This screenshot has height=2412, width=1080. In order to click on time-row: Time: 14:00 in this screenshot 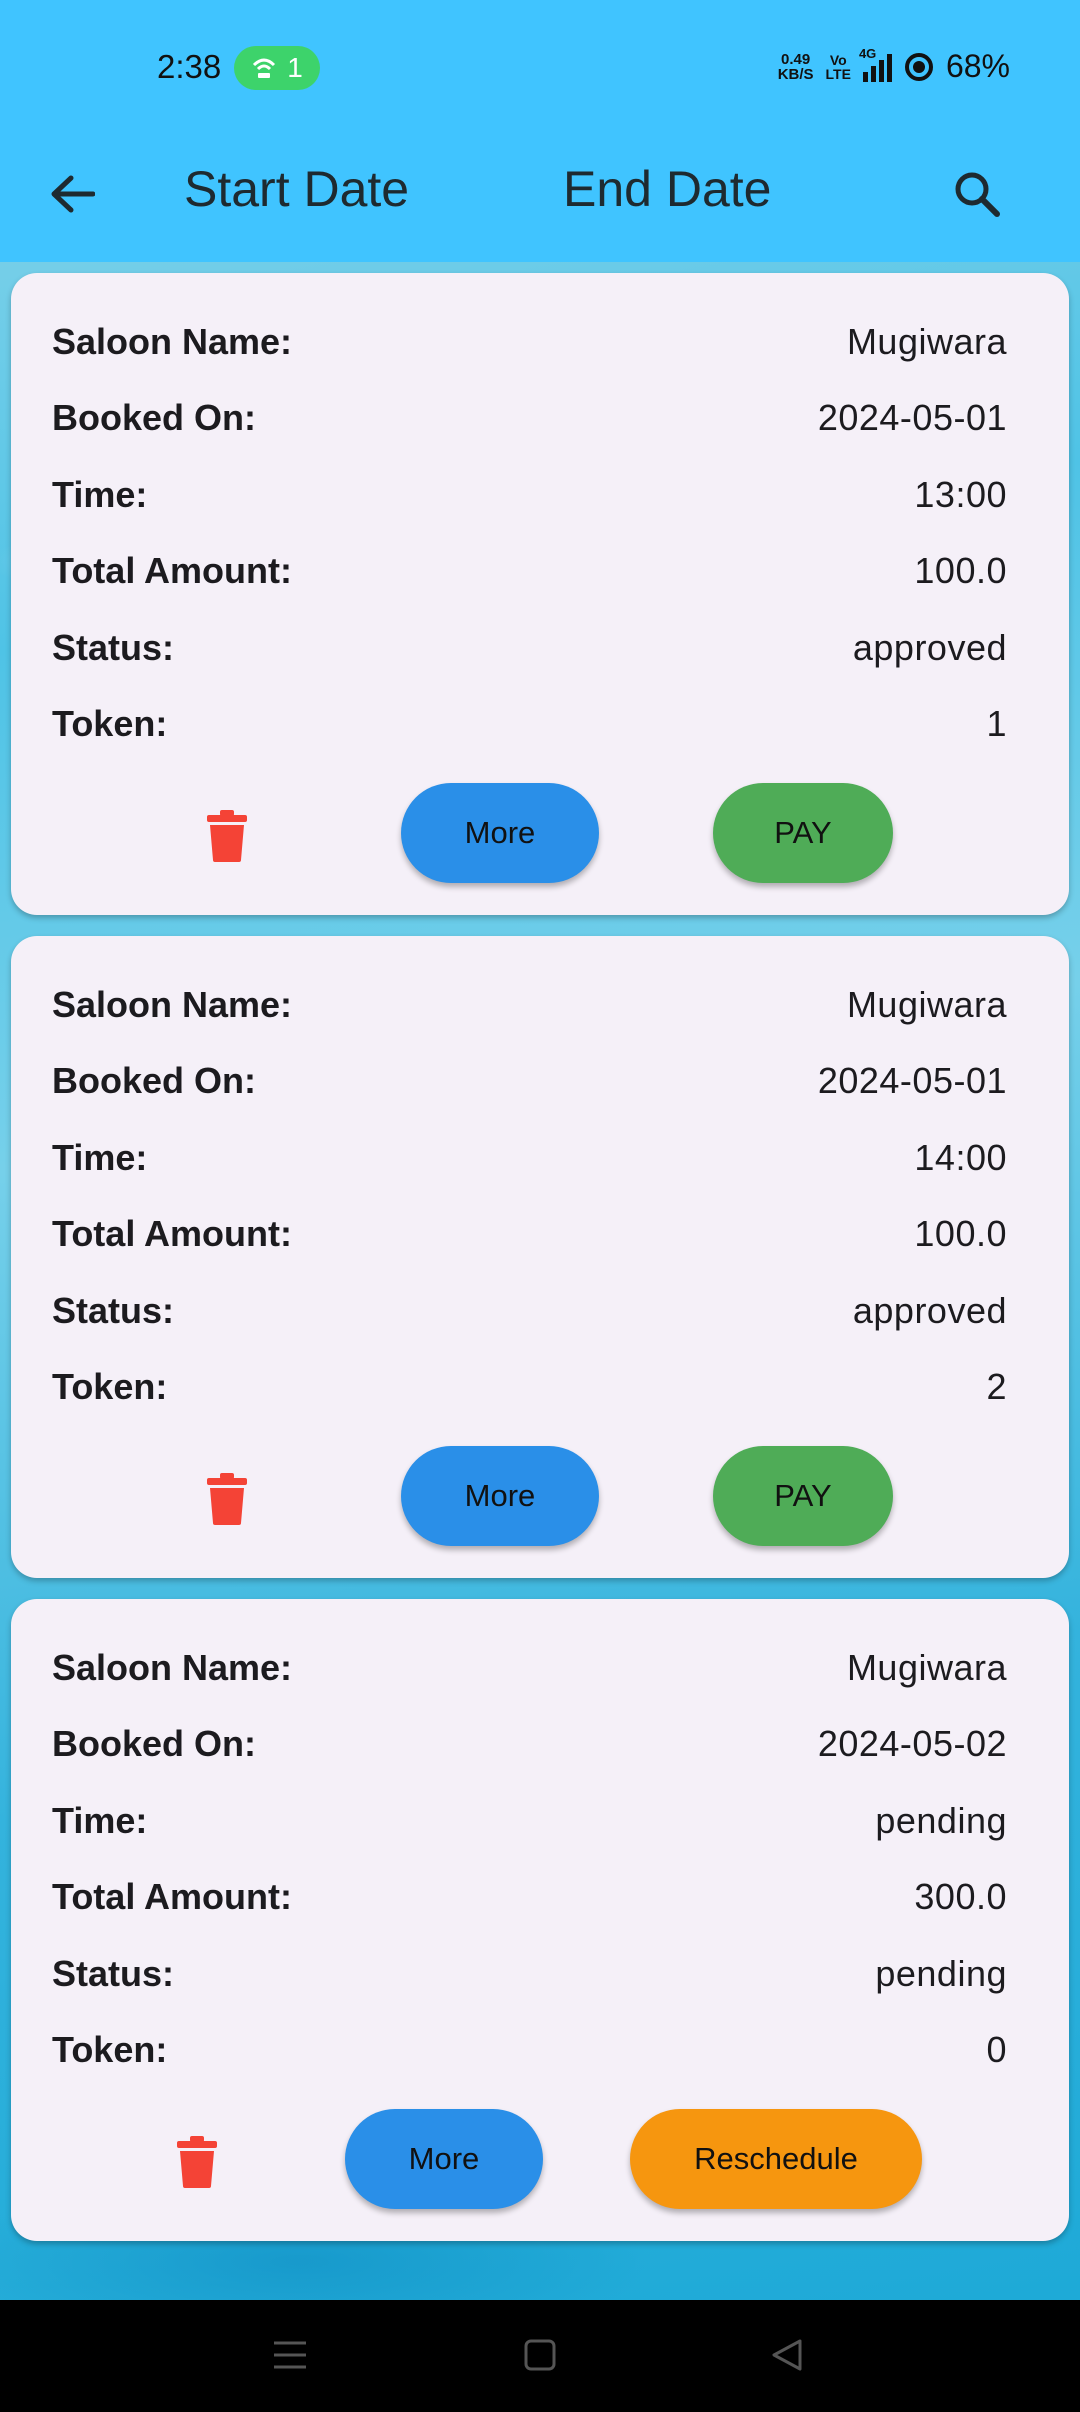, I will do `click(529, 1158)`.